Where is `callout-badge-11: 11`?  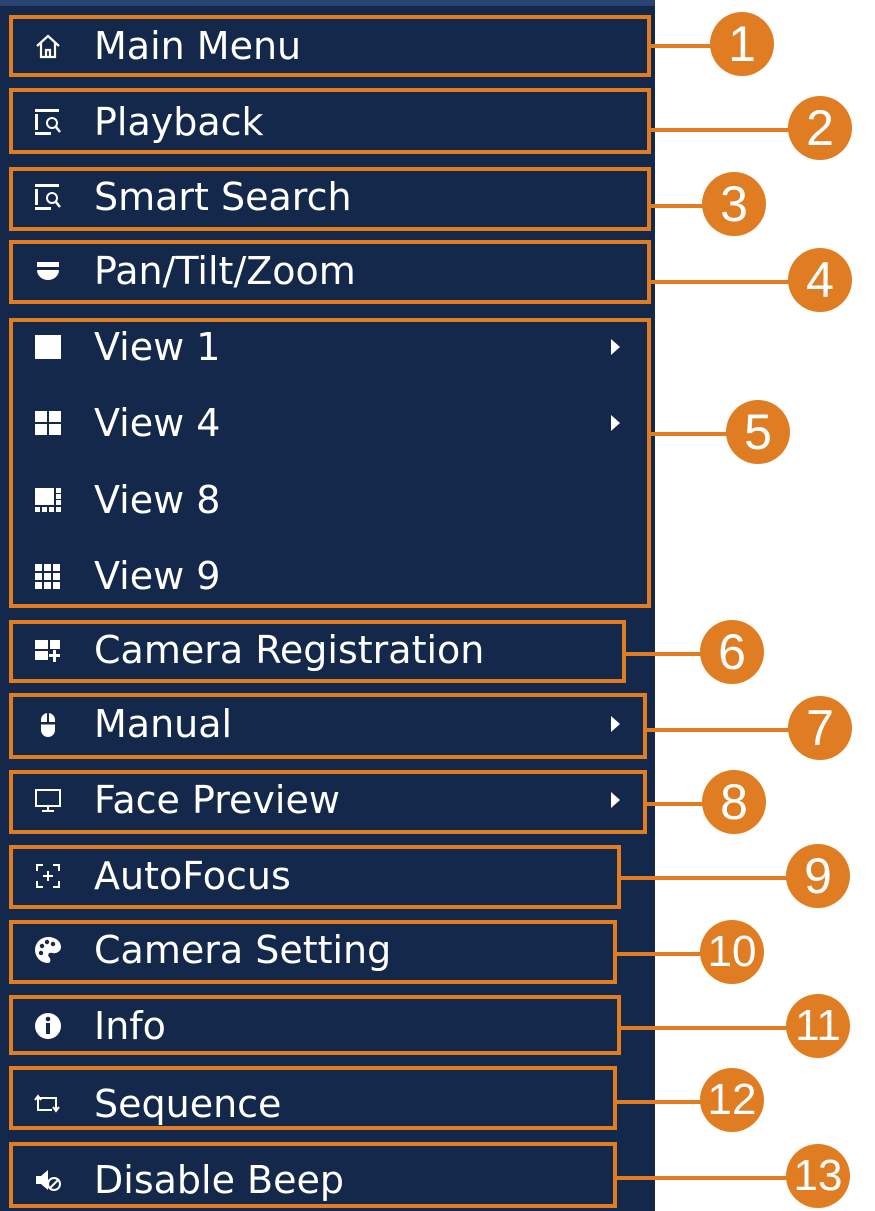 callout-badge-11: 11 is located at coordinates (818, 1026).